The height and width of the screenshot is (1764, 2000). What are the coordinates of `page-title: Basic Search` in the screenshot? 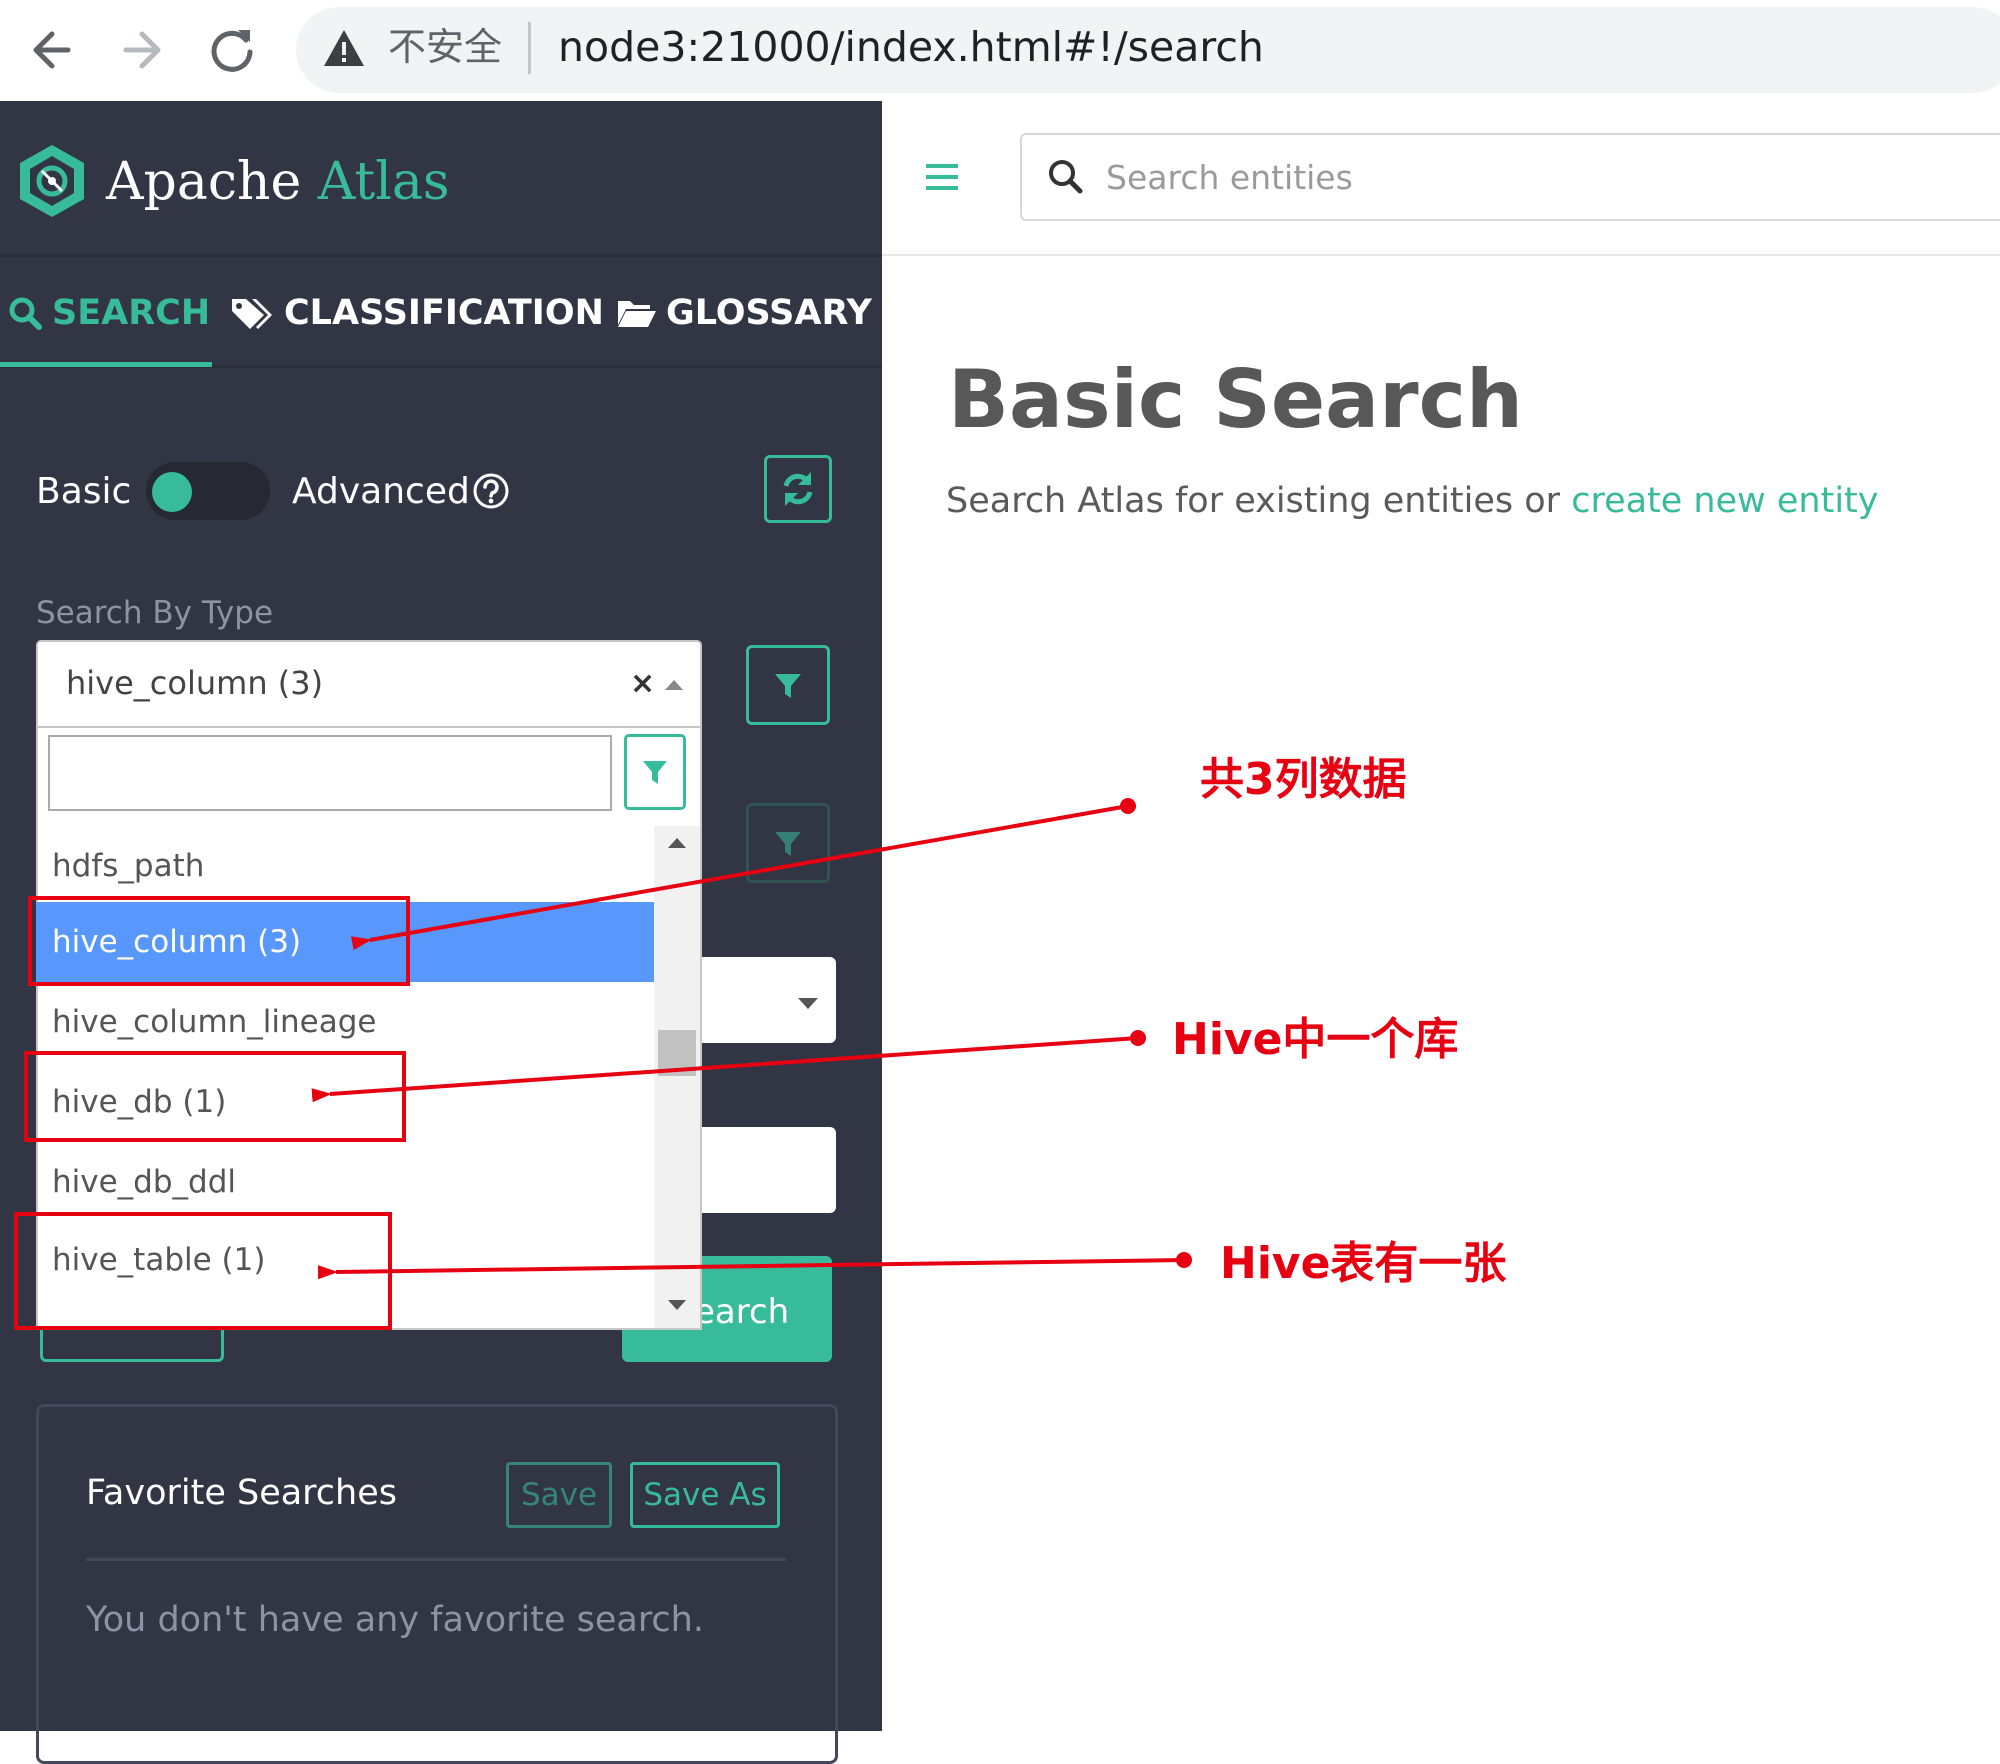 It's located at (1235, 399).